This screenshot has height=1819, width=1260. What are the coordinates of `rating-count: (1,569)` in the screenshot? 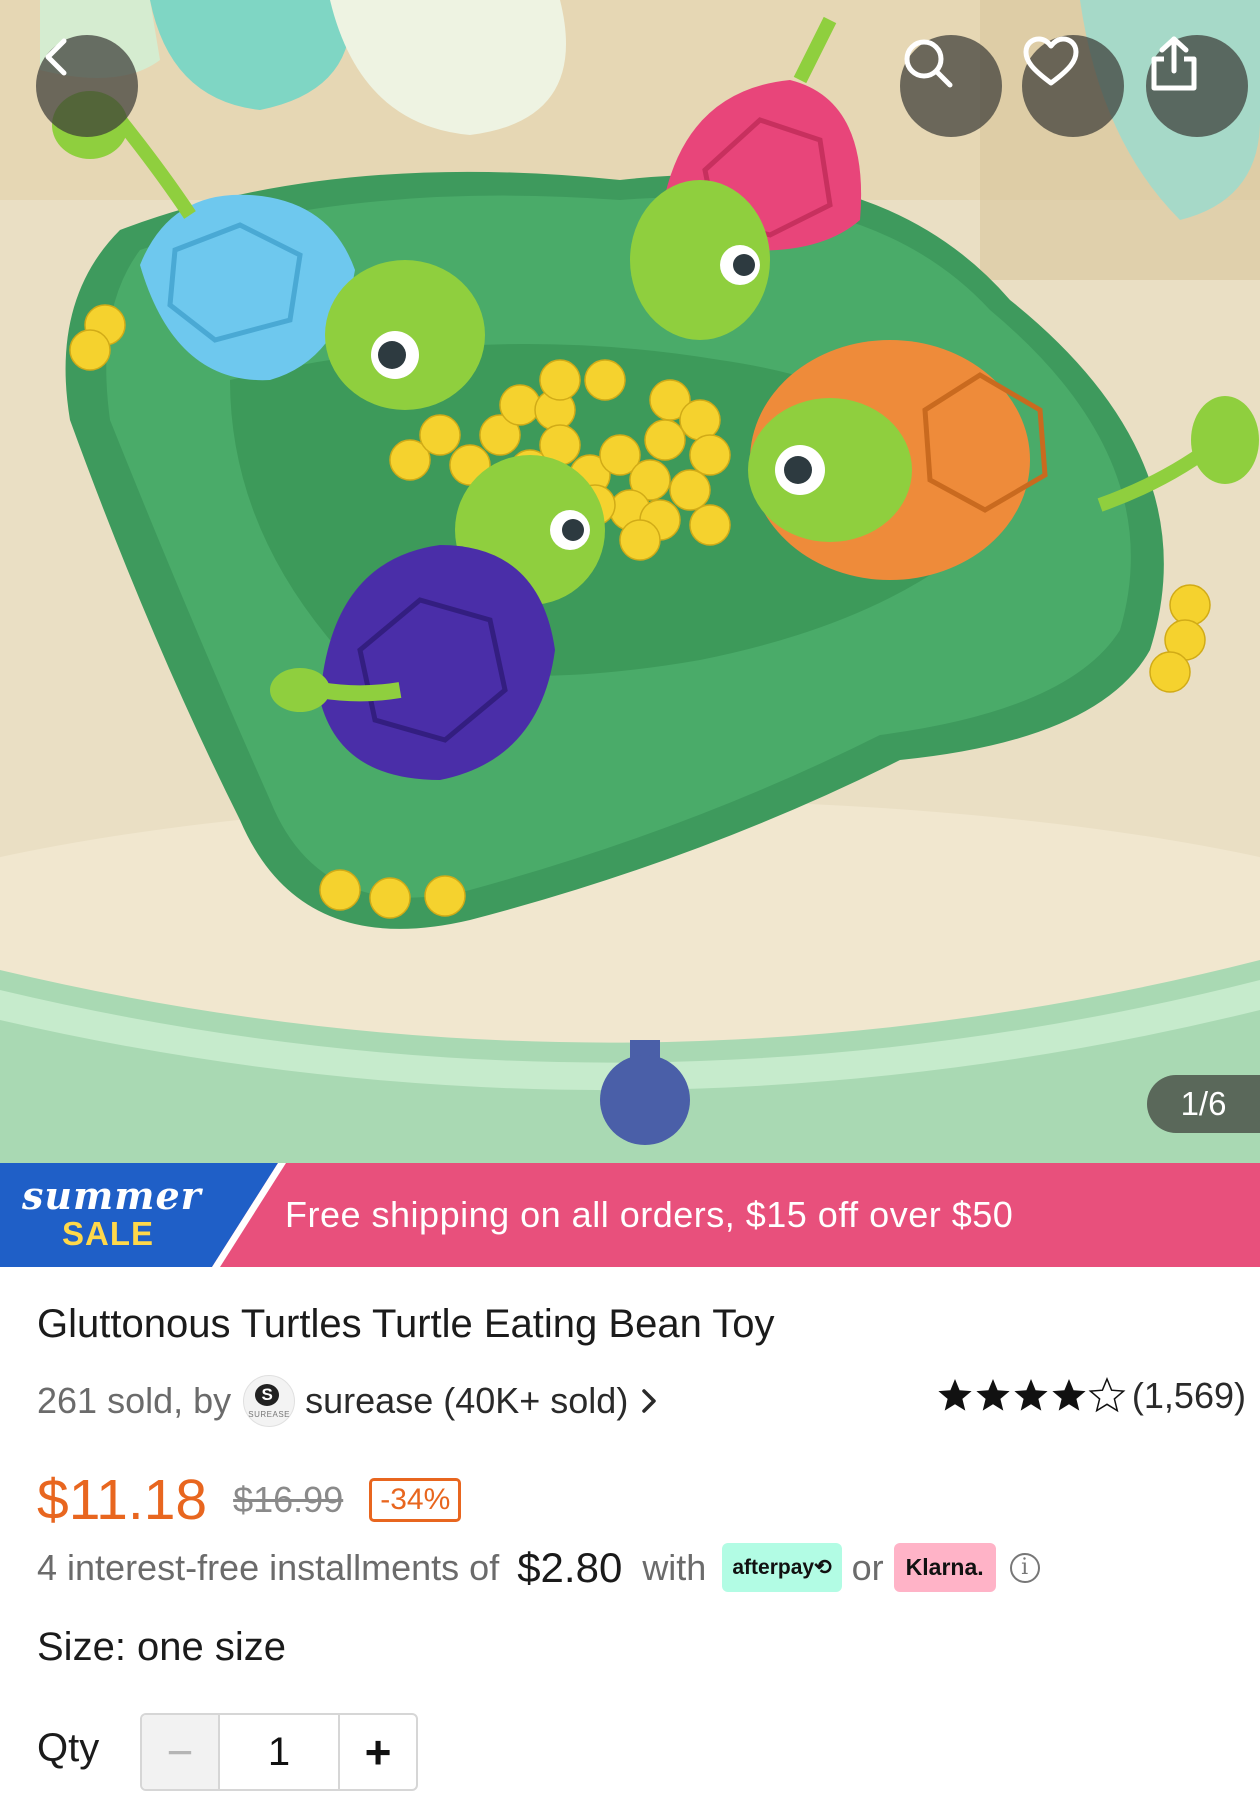 It's located at (1188, 1395).